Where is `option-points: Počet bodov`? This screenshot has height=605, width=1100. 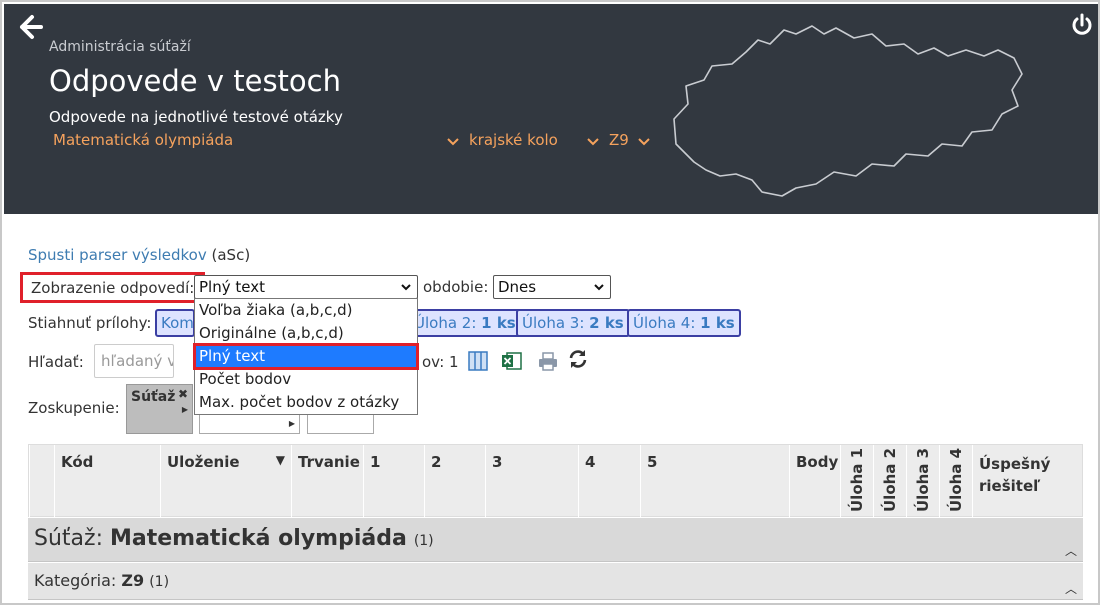 option-points: Počet bodov is located at coordinates (306, 379).